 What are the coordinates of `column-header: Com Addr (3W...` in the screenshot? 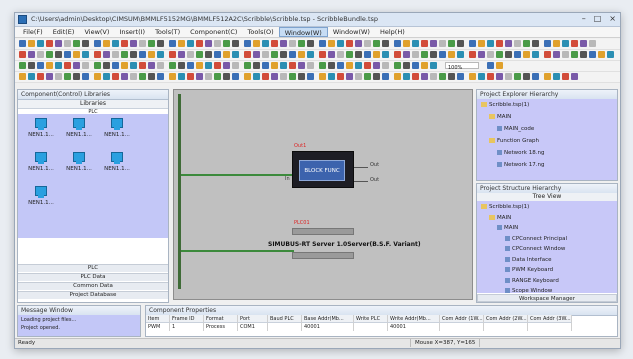 It's located at (550, 319).